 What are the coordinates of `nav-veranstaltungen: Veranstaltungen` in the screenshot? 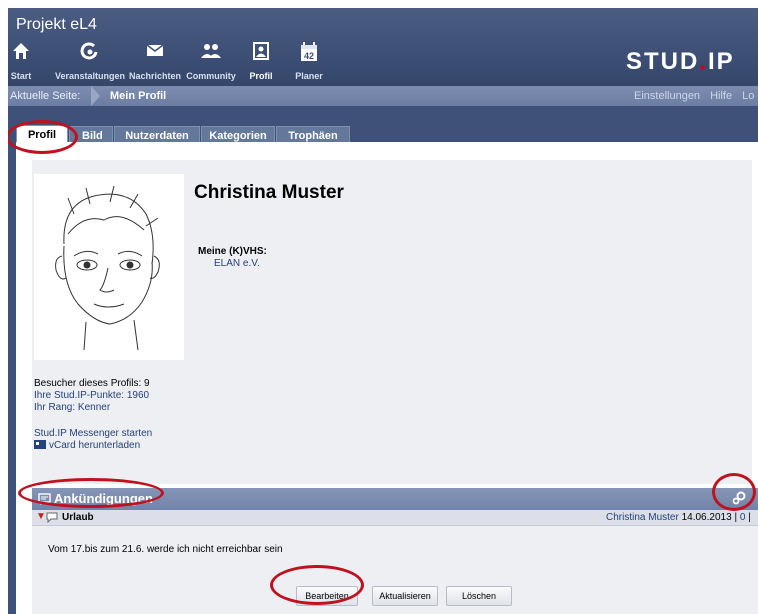 It's located at (90, 61).